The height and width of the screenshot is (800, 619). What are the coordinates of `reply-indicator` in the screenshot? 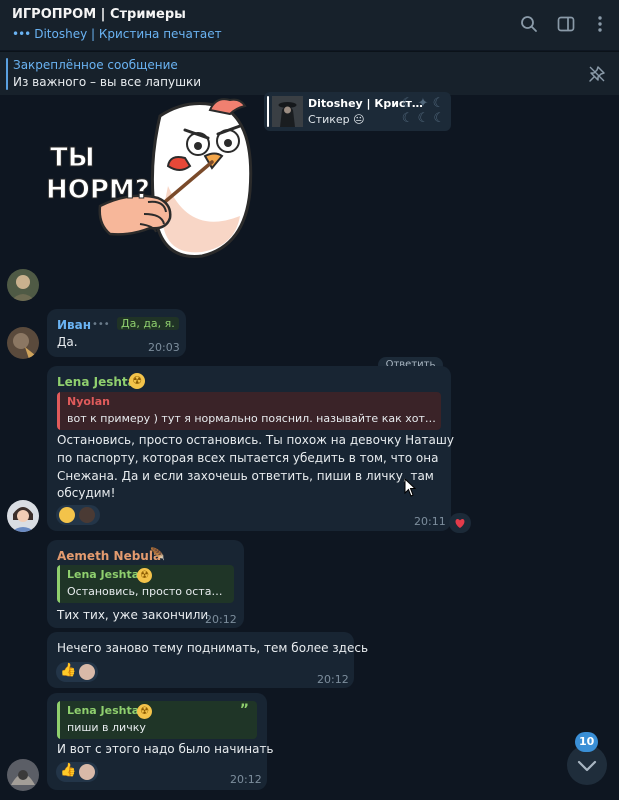 It's located at (268, 111).